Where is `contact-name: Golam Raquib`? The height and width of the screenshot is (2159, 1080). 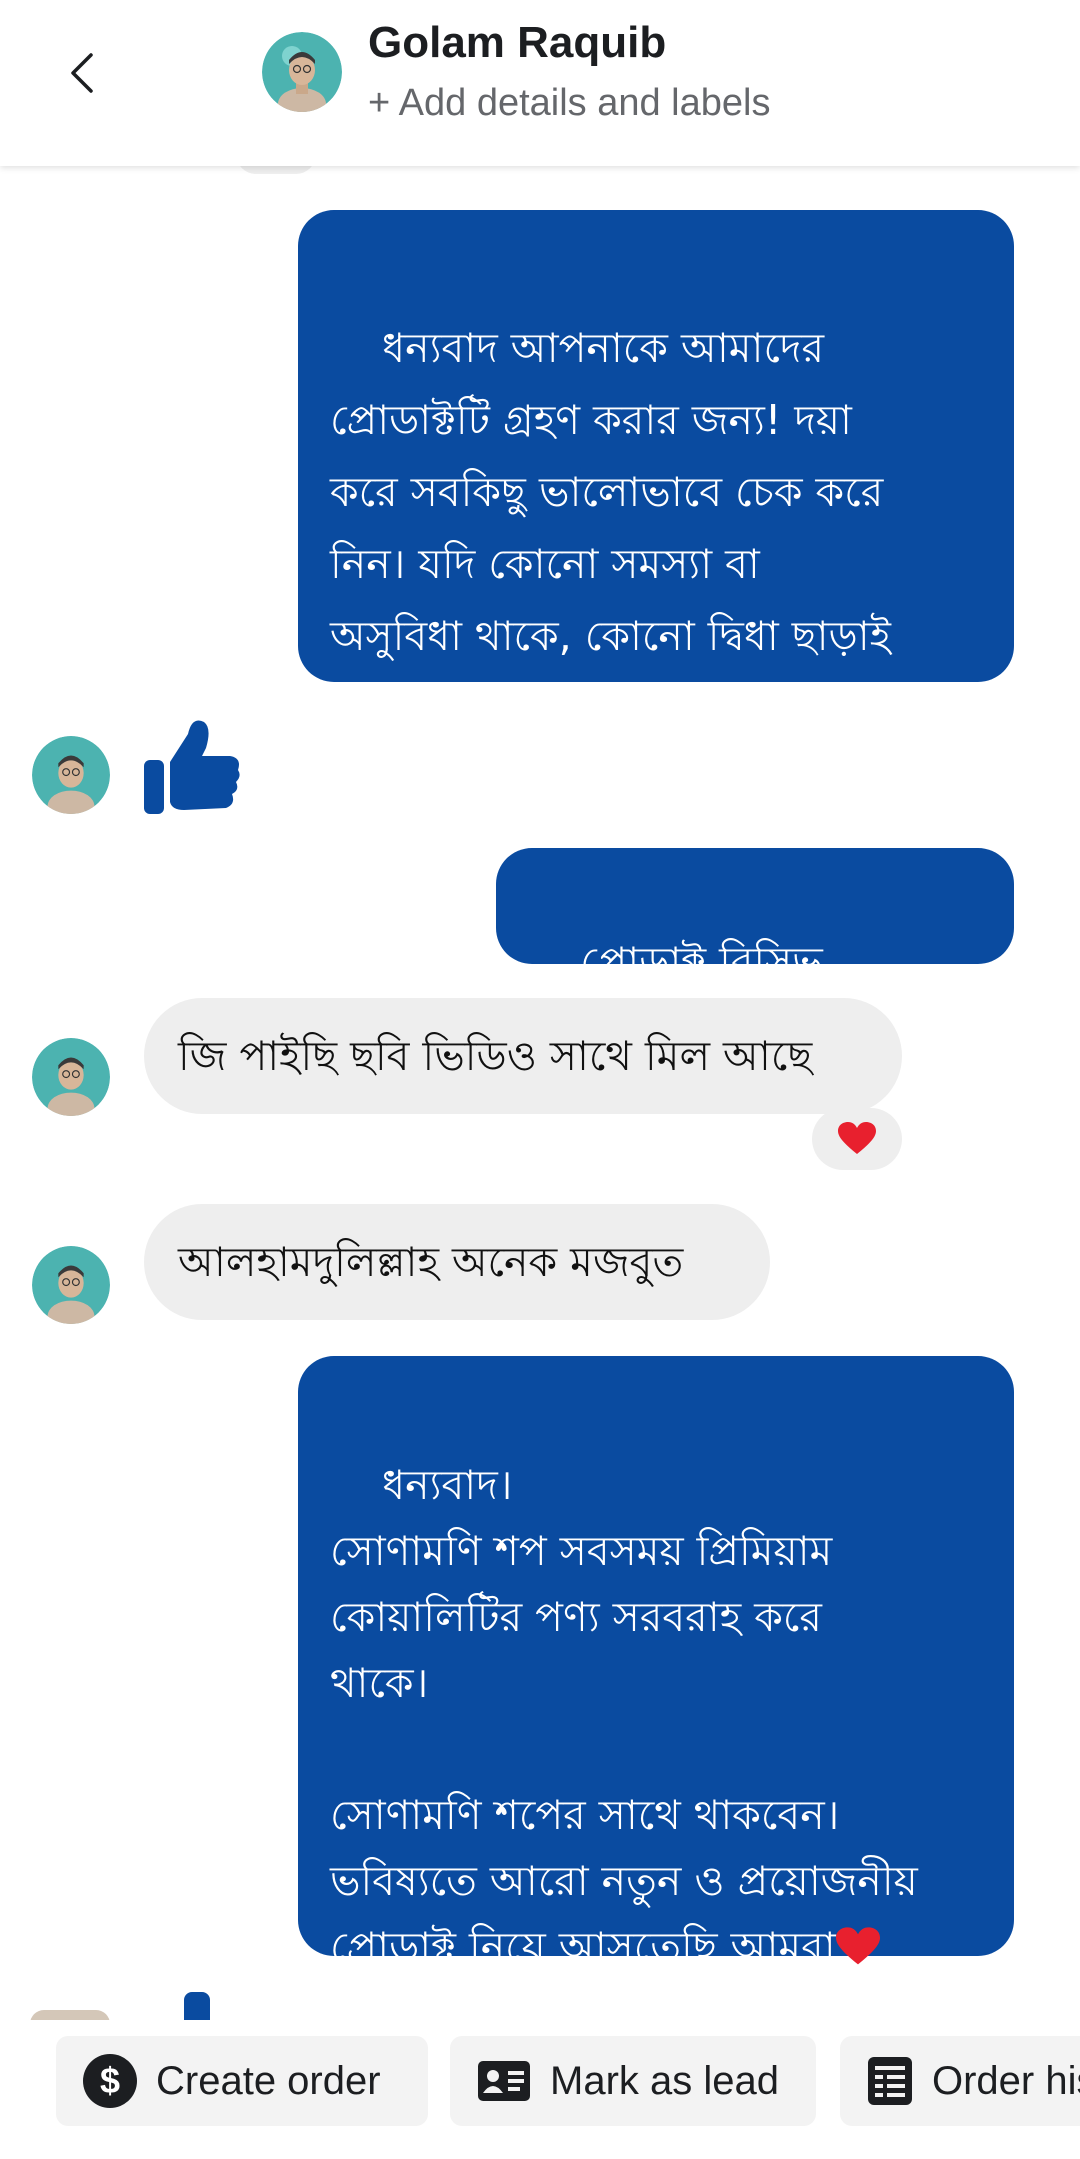
contact-name: Golam Raquib is located at coordinates (517, 43).